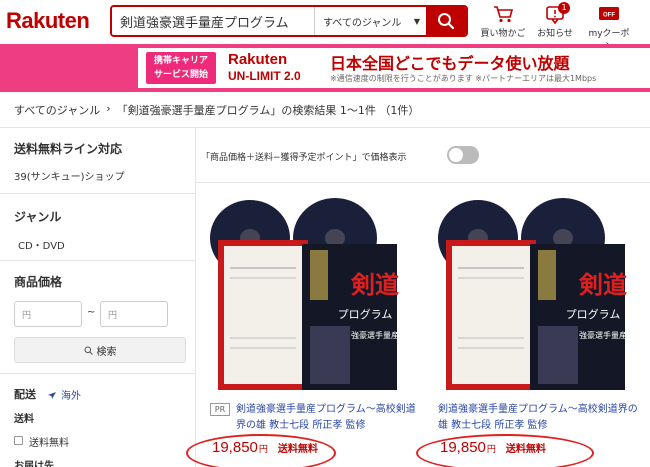  I want to click on header: Rakuten すべてのジャンル ▼ 買い物かご 1 お知らせ, so click(325, 26).